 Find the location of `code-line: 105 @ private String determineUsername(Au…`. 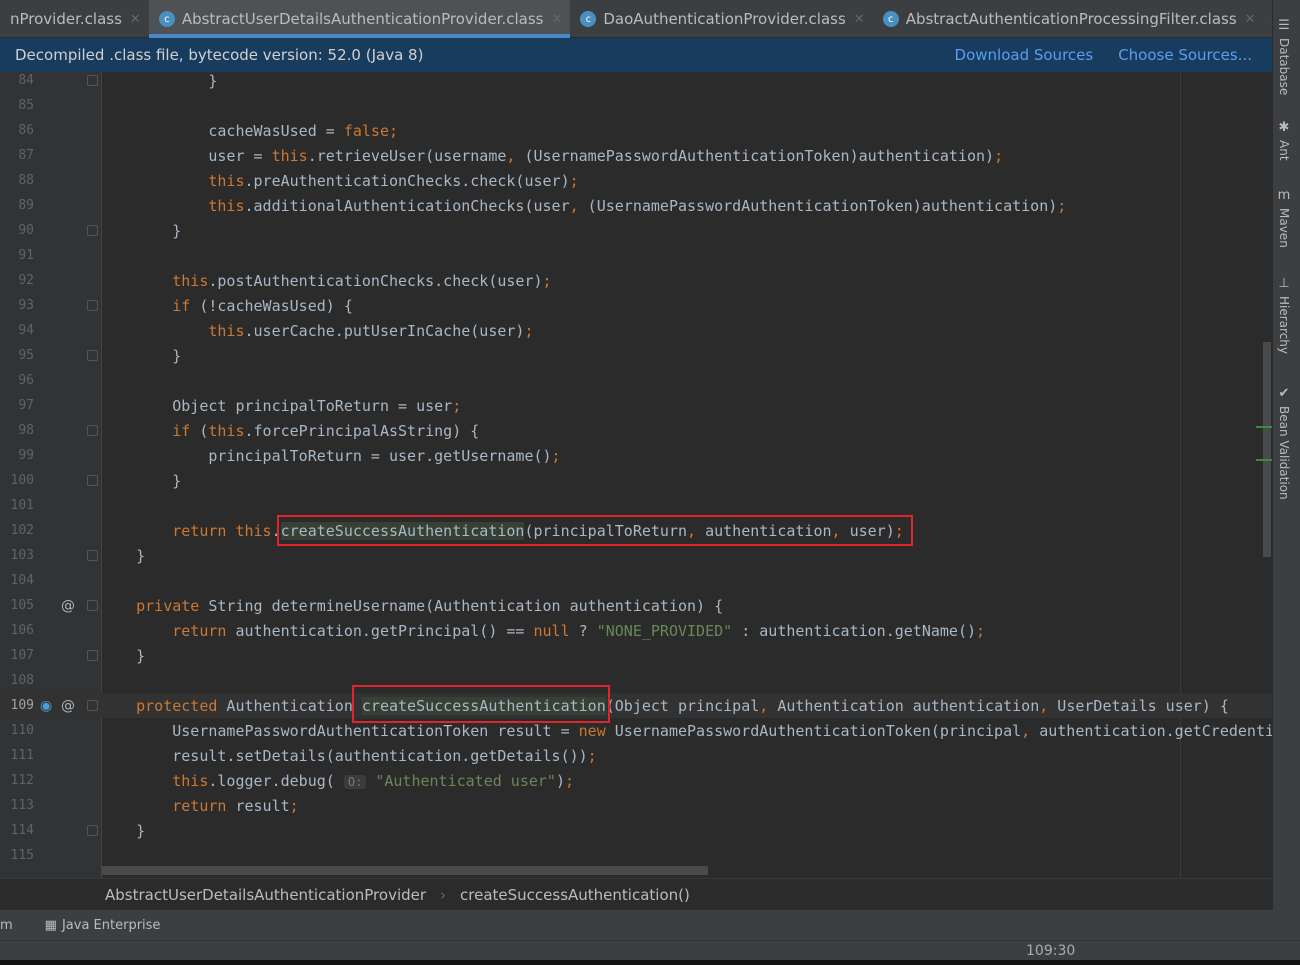

code-line: 105 @ private String determineUsername(Au… is located at coordinates (636, 605).